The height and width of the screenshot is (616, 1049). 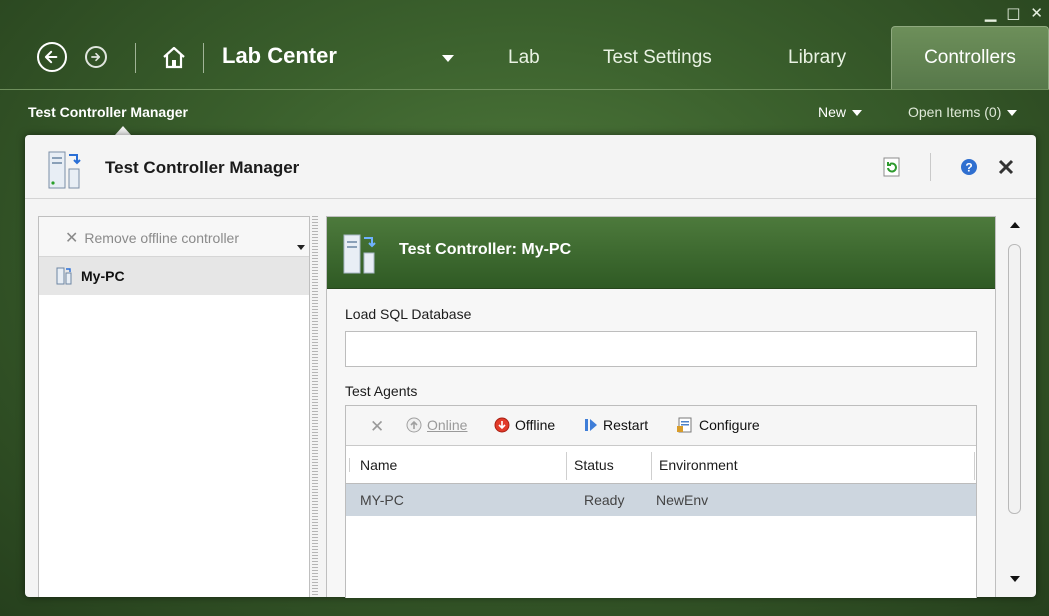 I want to click on header-separator, so click(x=930, y=167).